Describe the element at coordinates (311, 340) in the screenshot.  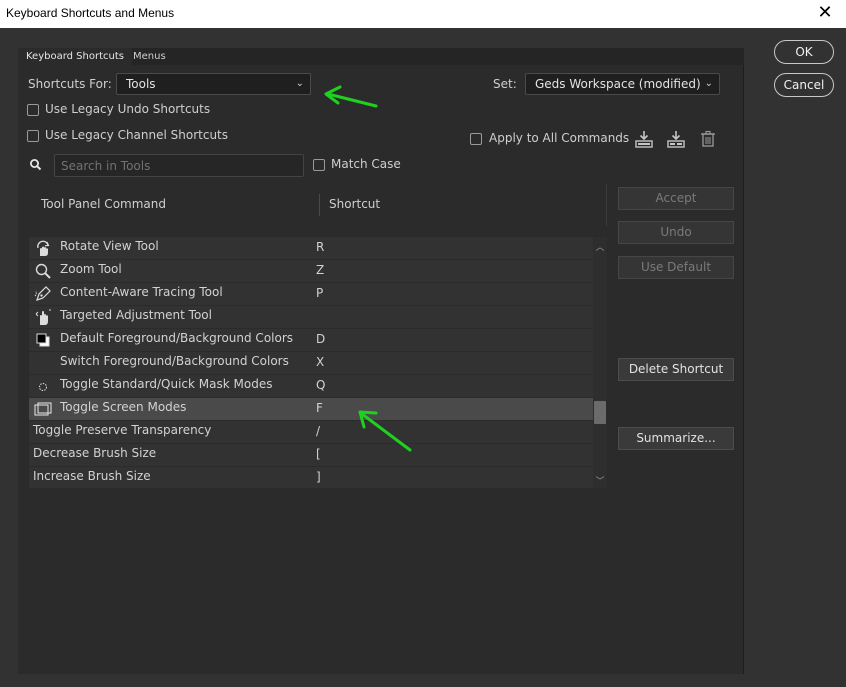
I see `table-row: Default Foreground/Background Colors D` at that location.